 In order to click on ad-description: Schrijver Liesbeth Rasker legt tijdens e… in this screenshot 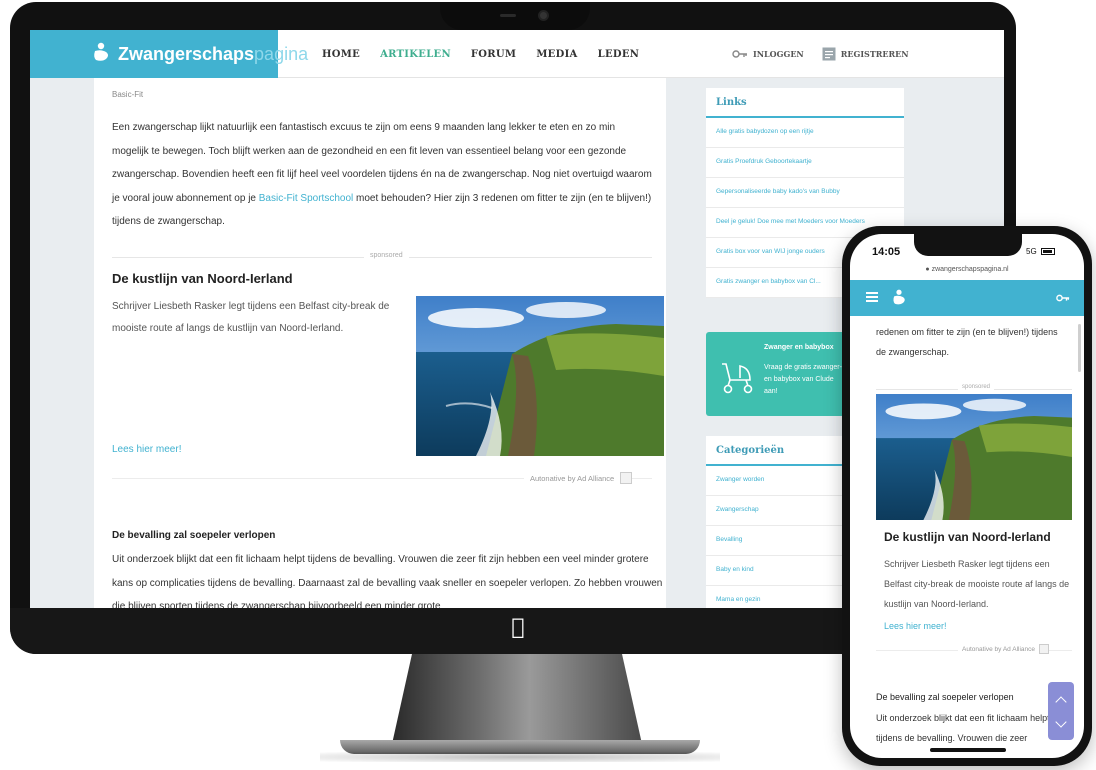, I will do `click(251, 317)`.